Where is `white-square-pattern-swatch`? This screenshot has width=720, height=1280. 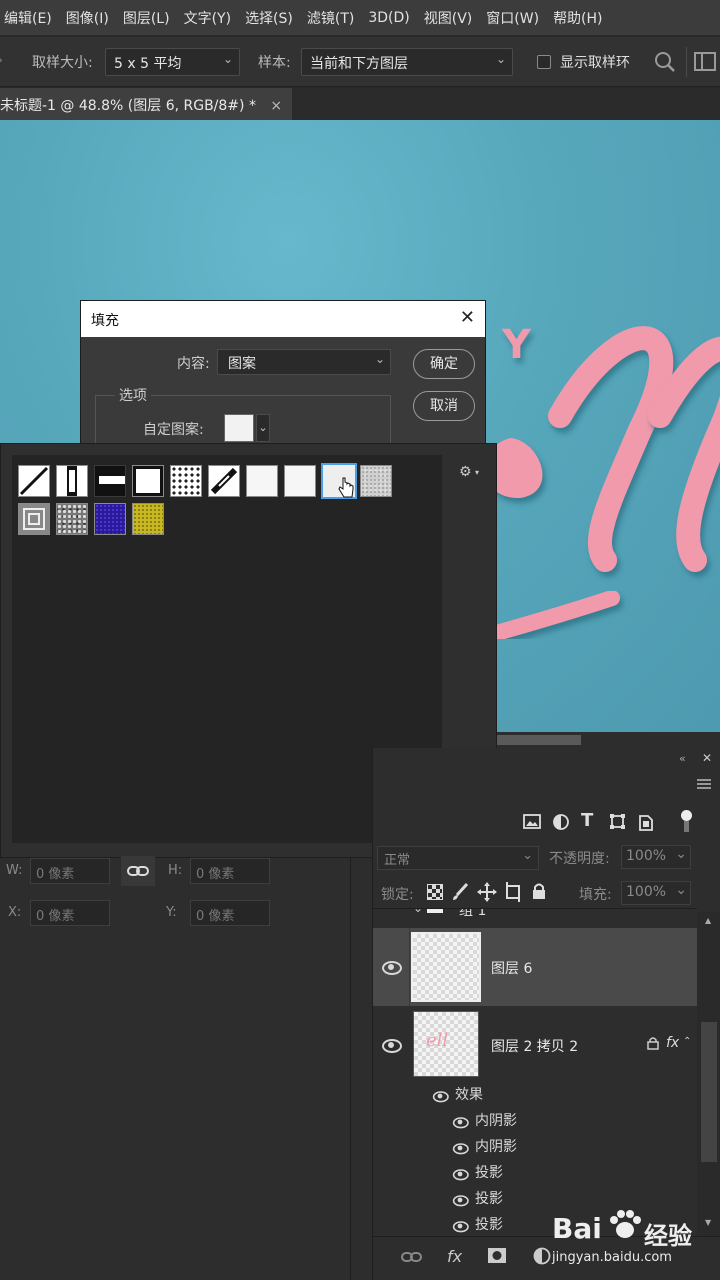 white-square-pattern-swatch is located at coordinates (148, 481).